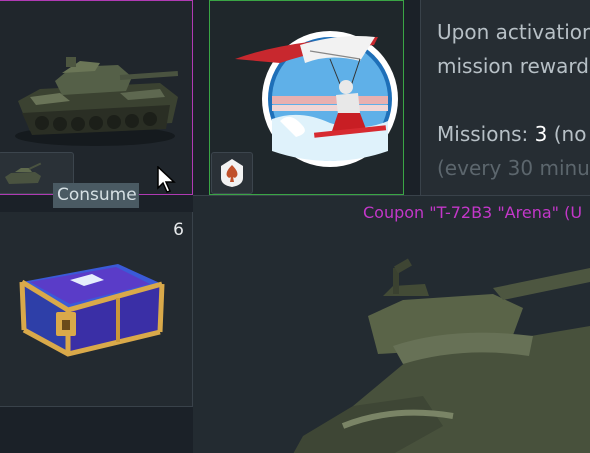  I want to click on missions-line: Missions: 3 (no, so click(511, 134).